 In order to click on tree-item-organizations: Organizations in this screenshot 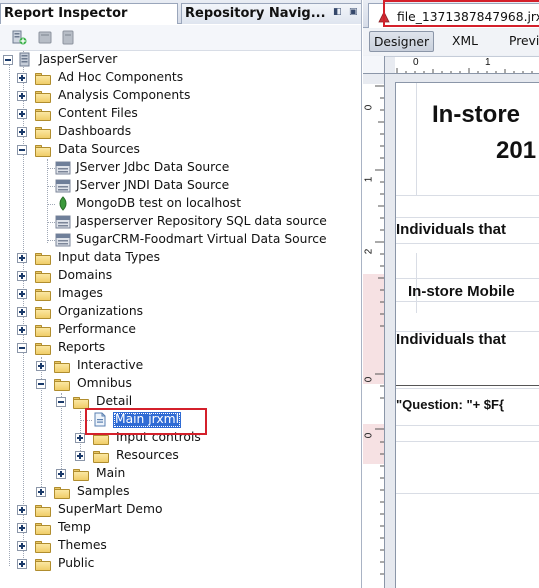, I will do `click(180, 312)`.